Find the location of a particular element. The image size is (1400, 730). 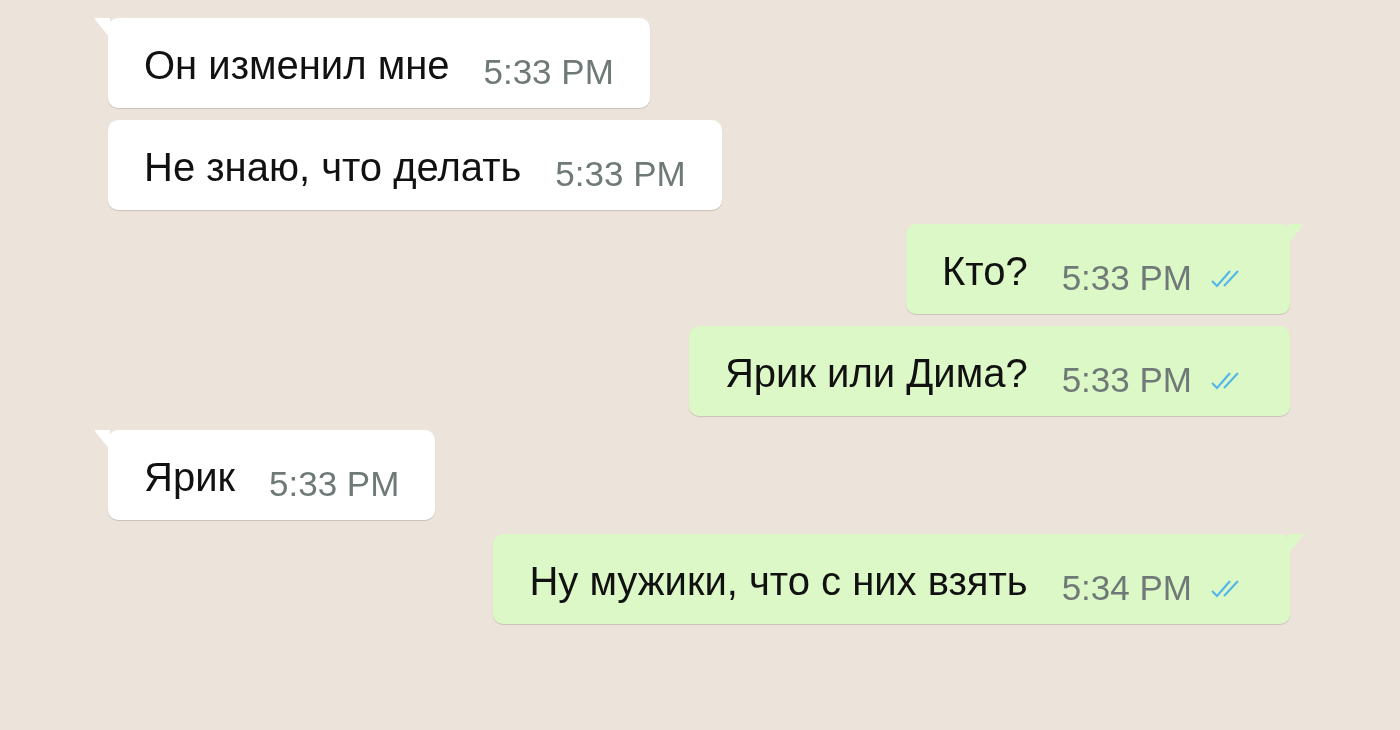

message-text: Он изменил мне is located at coordinates (297, 65).